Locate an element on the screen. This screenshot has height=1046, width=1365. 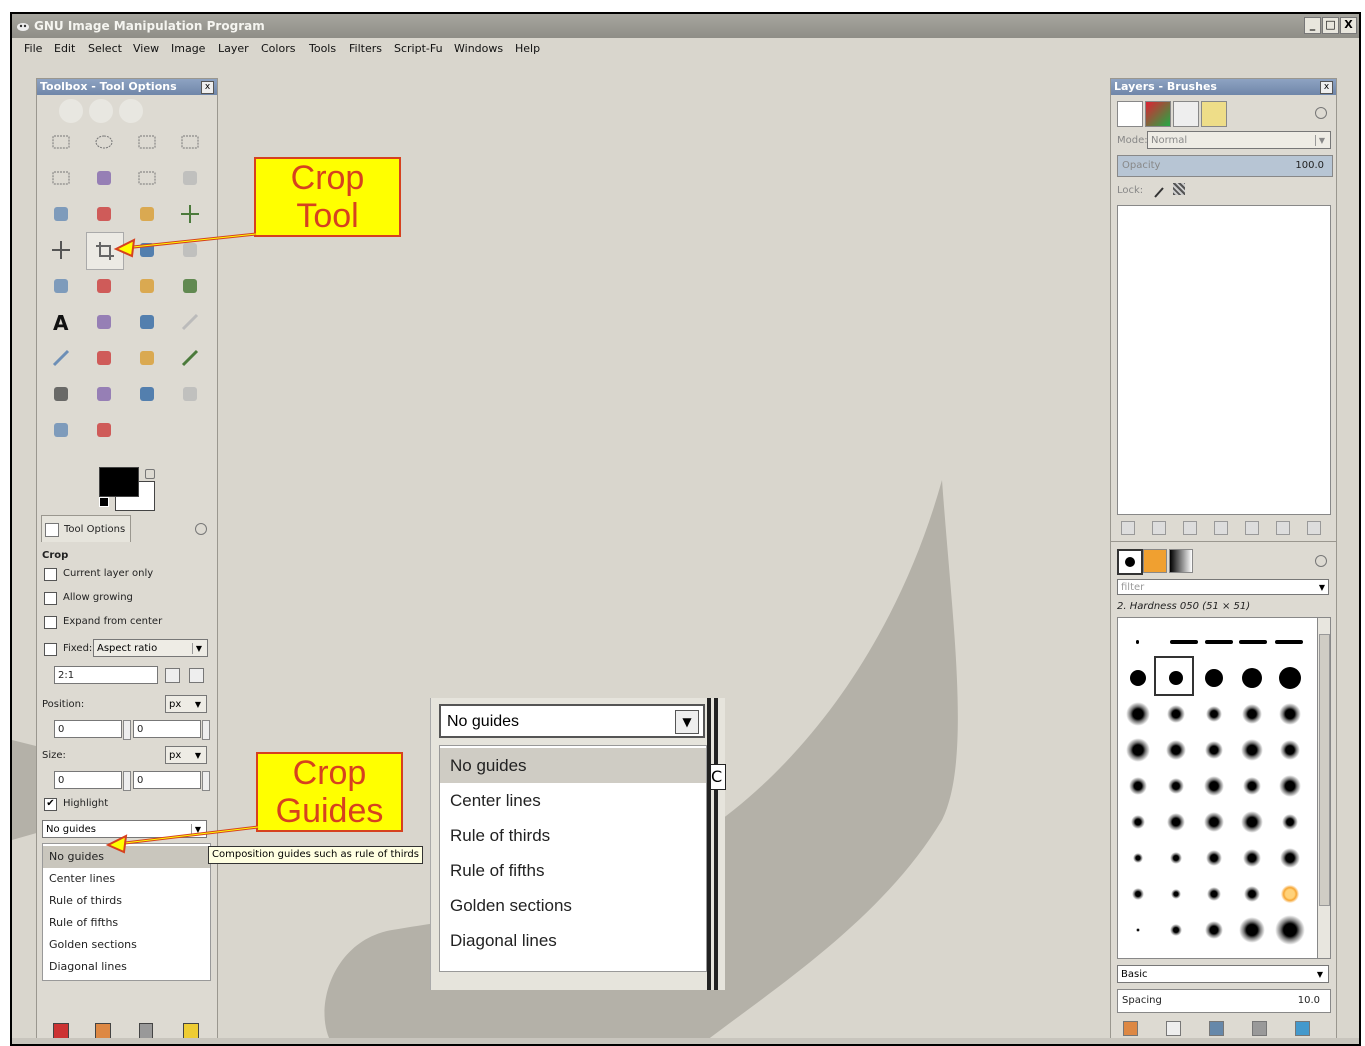
cage-tool-icon is located at coordinates (190, 286).